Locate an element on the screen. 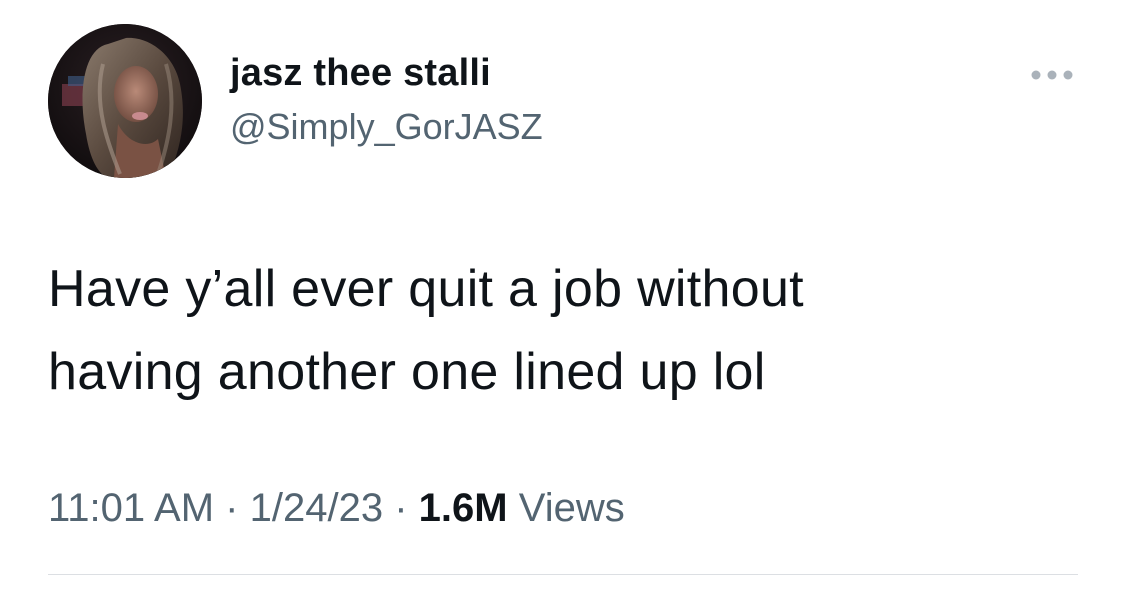 The image size is (1125, 590). more-horizontal-icon is located at coordinates (1052, 75).